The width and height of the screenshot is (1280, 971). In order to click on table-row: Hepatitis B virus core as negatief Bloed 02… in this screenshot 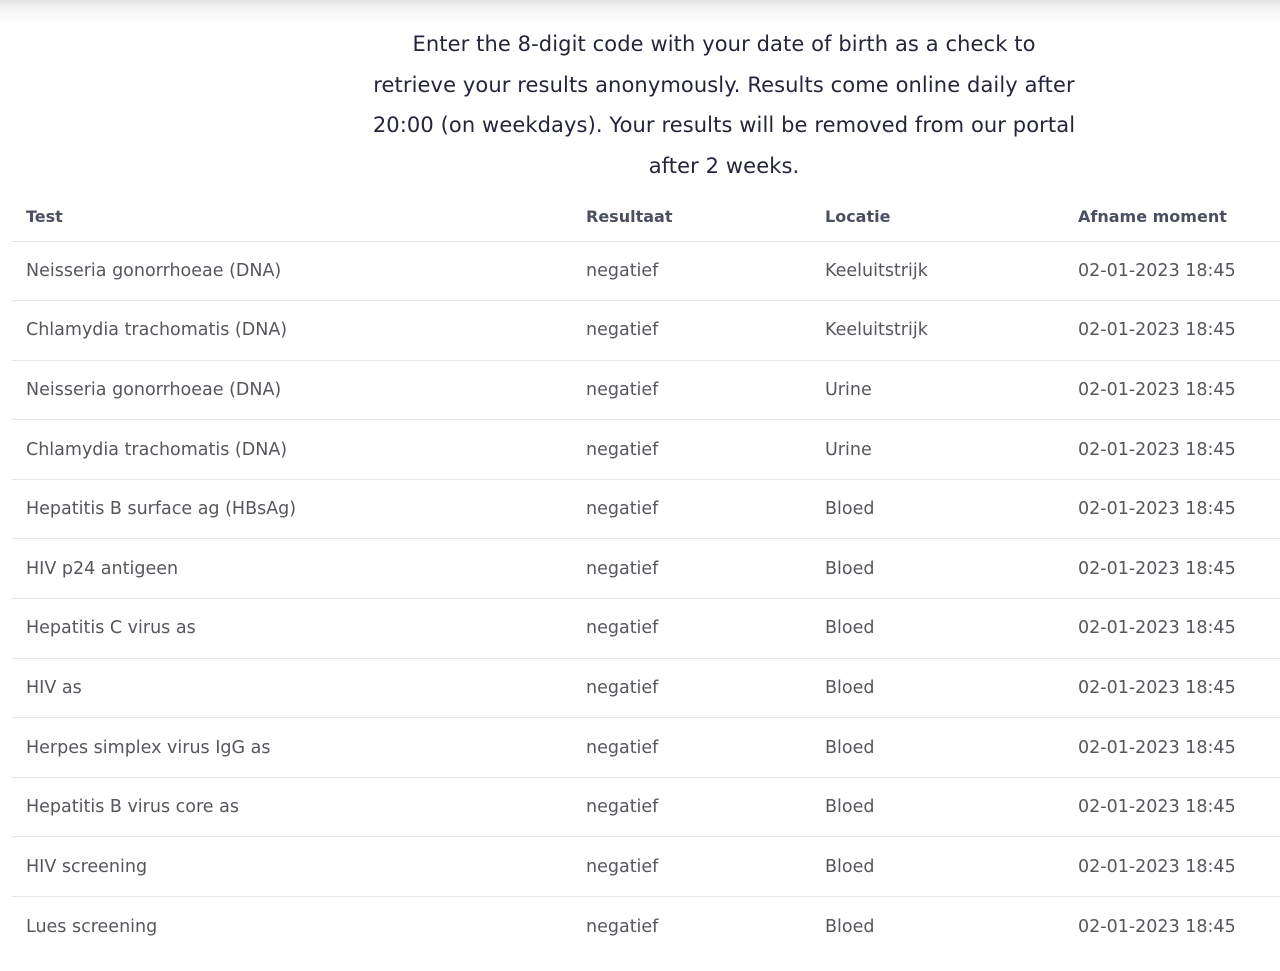, I will do `click(646, 807)`.